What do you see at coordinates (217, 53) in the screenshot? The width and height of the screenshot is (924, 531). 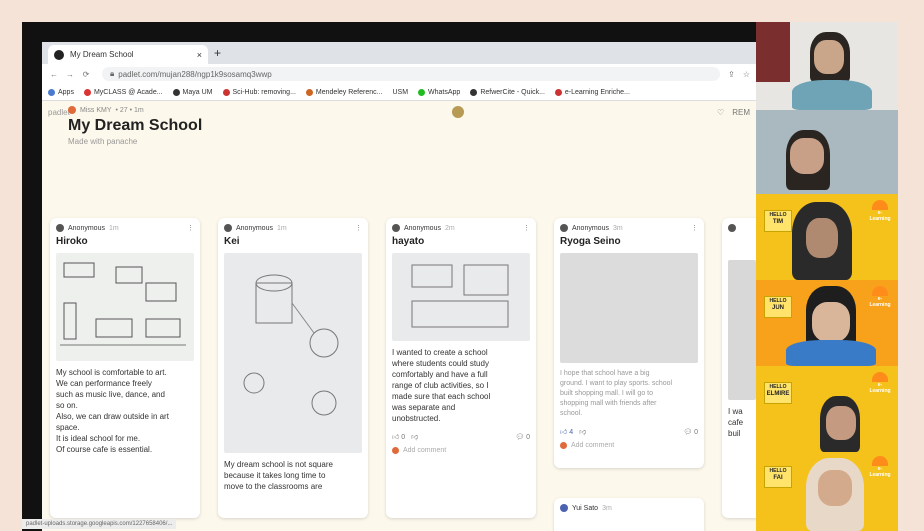 I see `new-tab-icon: +` at bounding box center [217, 53].